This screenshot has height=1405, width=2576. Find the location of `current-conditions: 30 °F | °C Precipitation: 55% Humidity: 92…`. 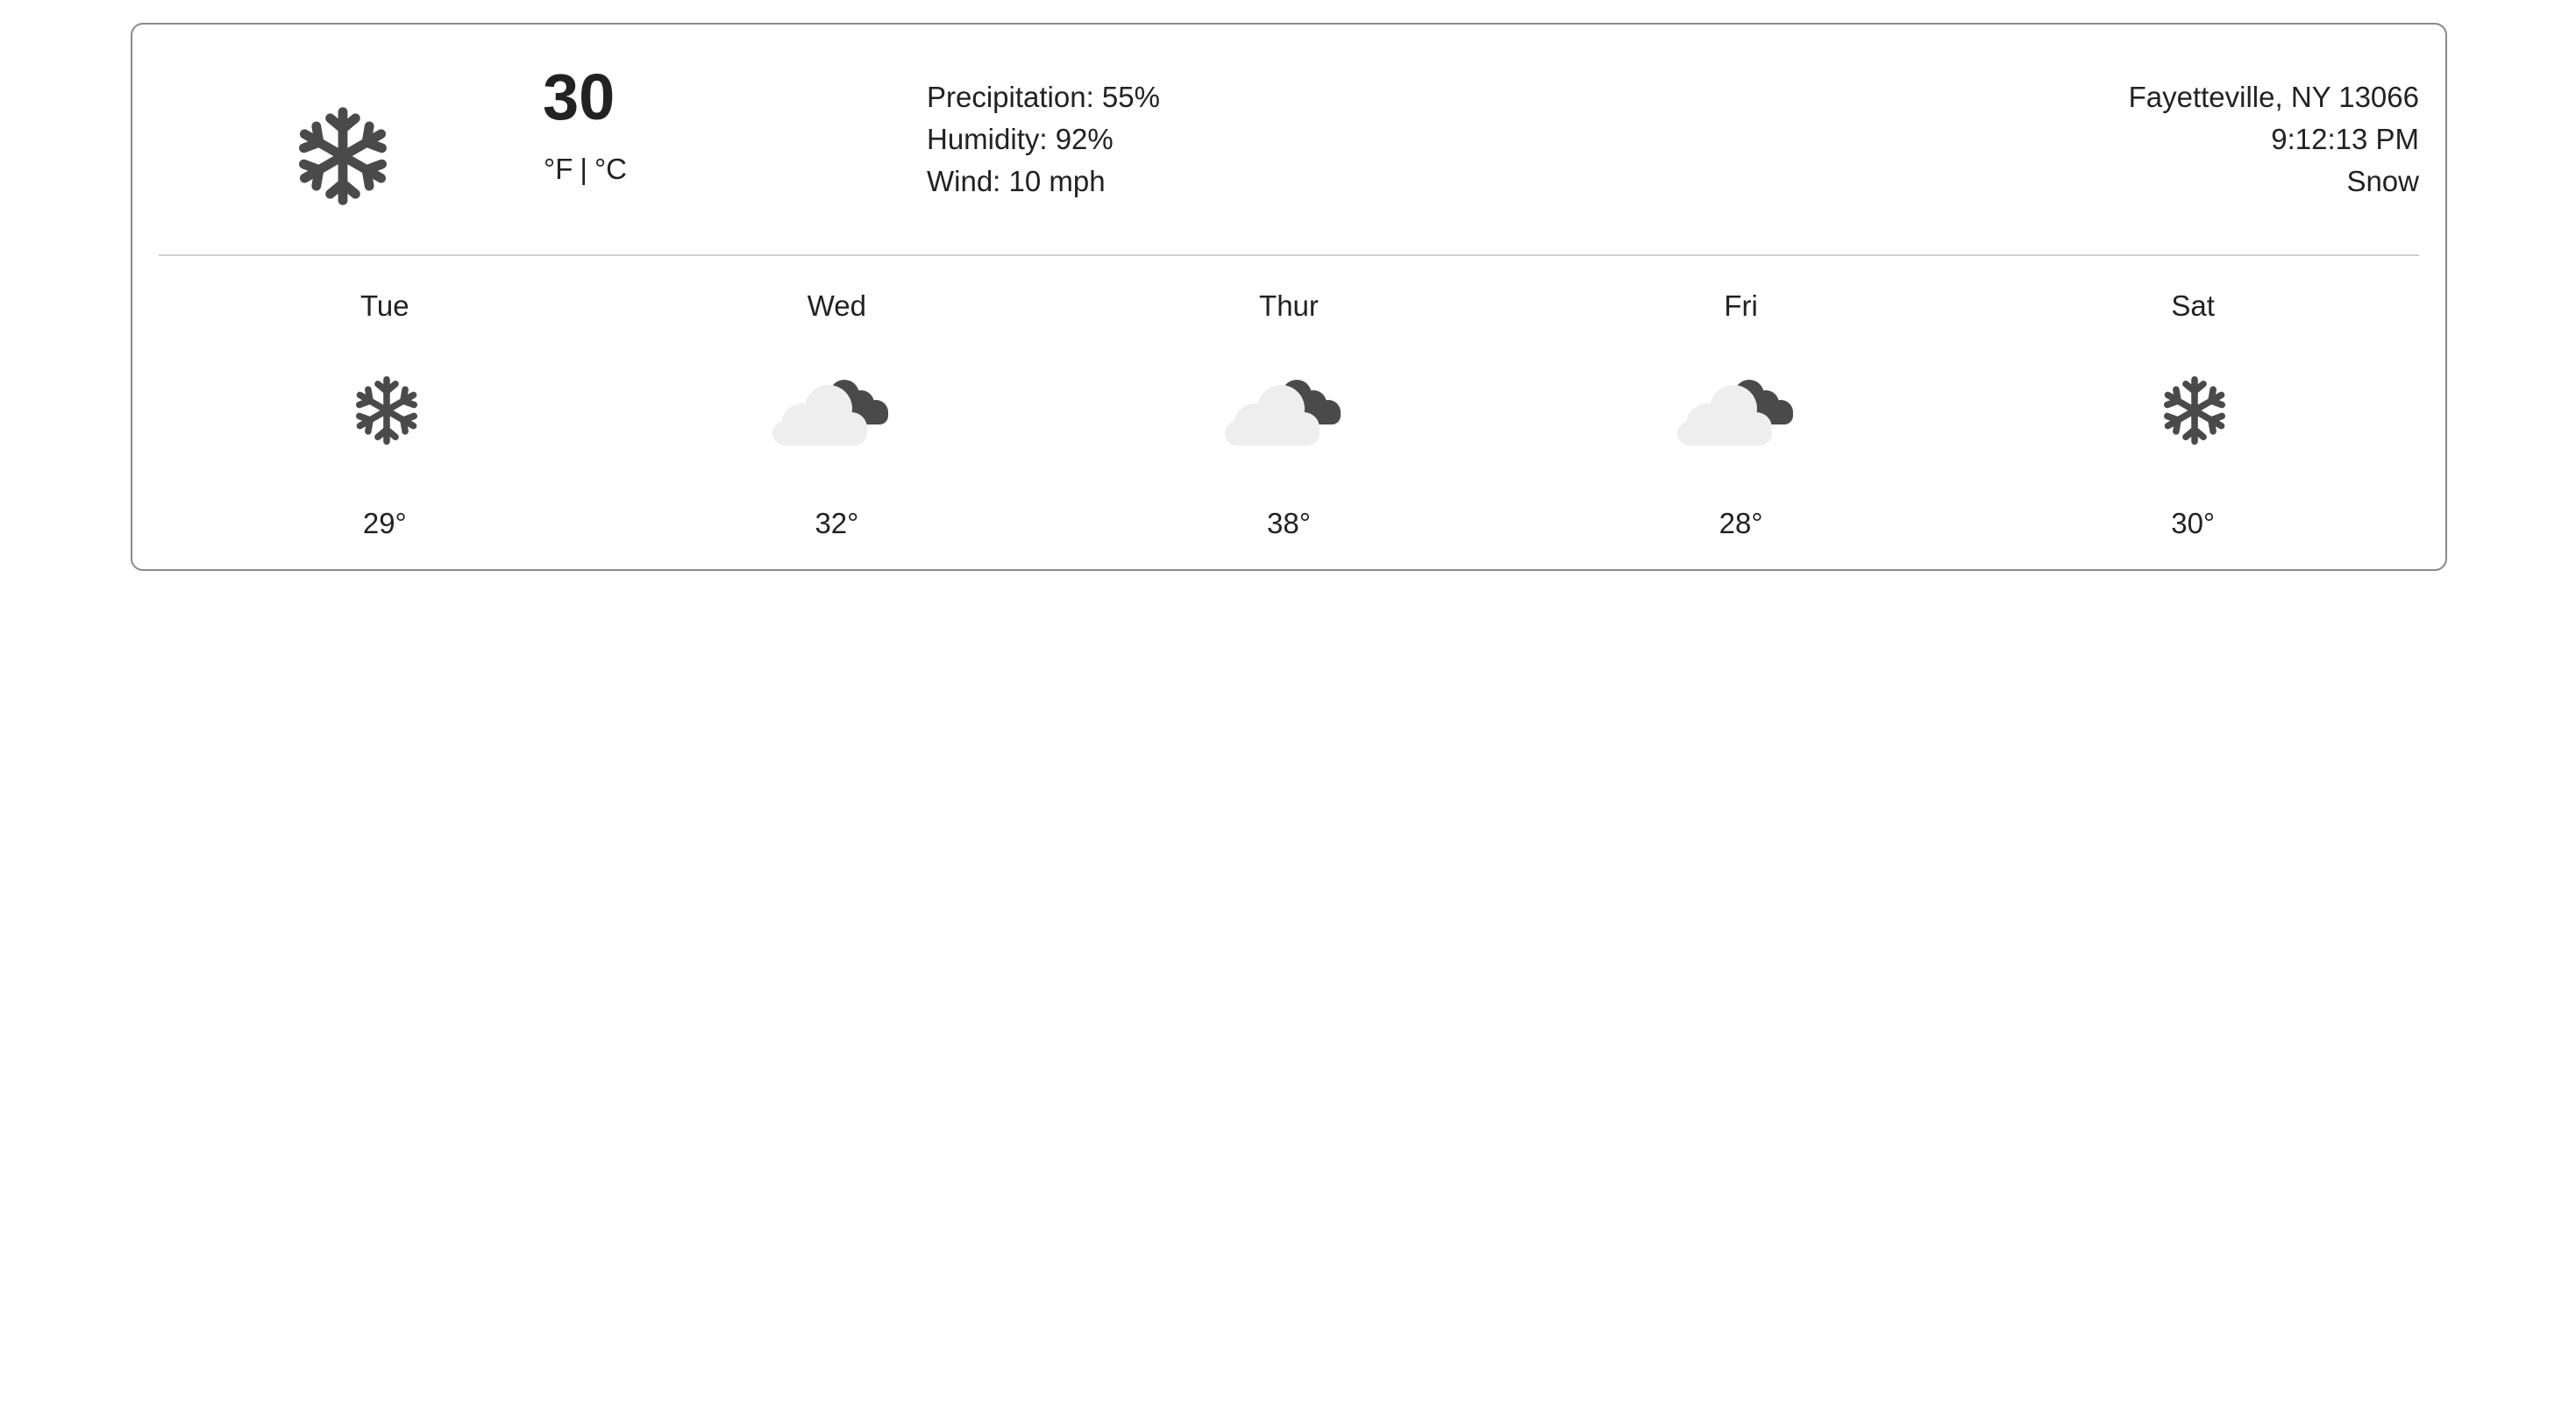

current-conditions: 30 °F | °C Precipitation: 55% Humidity: 92… is located at coordinates (1288, 139).